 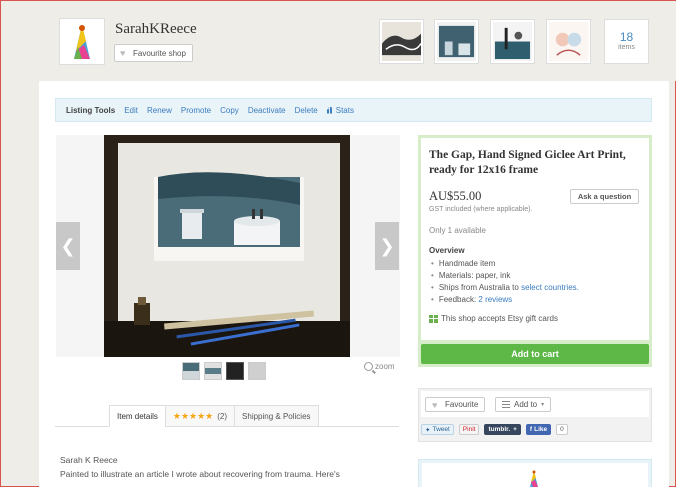 What do you see at coordinates (531, 429) in the screenshot?
I see `facebook-icon: f` at bounding box center [531, 429].